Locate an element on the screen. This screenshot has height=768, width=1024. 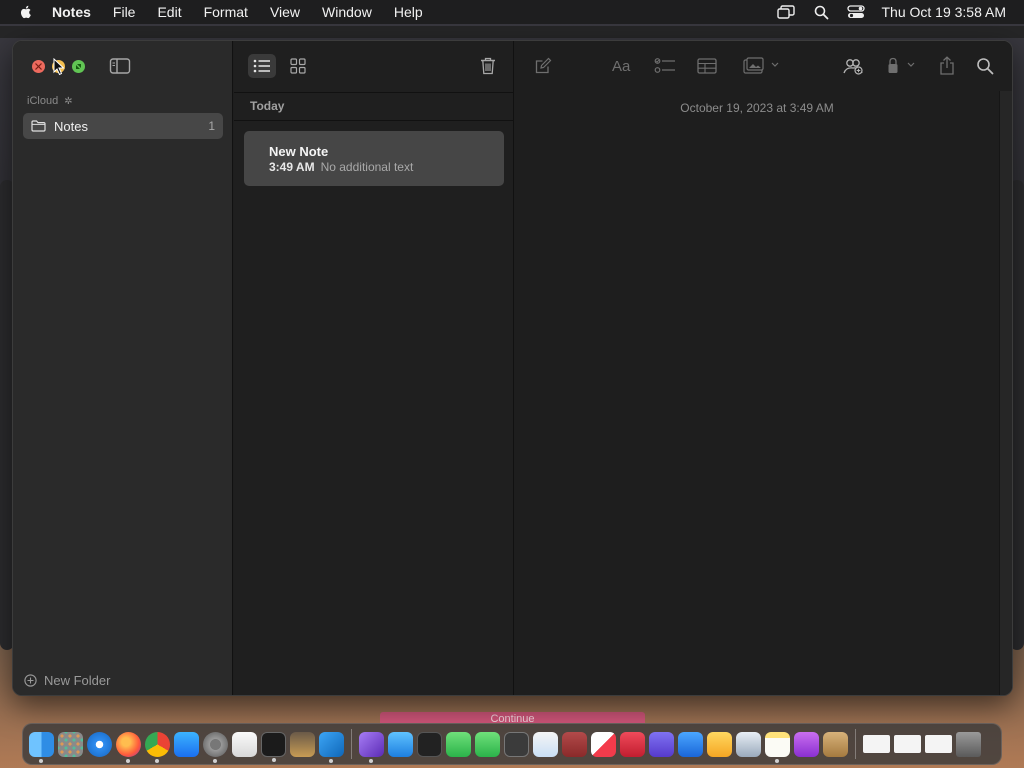
compose-icon is located at coordinates (543, 66).